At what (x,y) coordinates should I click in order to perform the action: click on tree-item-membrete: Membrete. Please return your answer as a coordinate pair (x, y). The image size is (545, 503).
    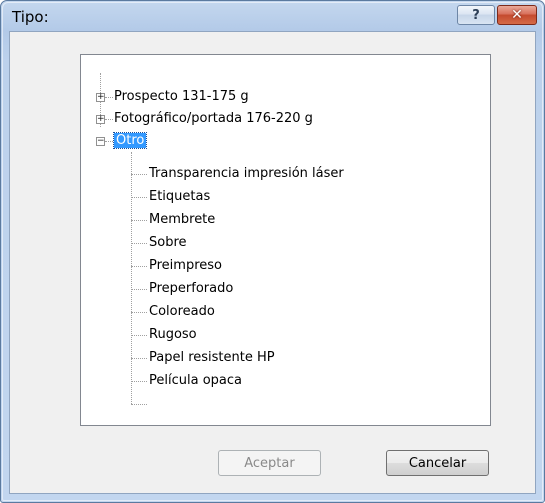
    Looking at the image, I should click on (182, 220).